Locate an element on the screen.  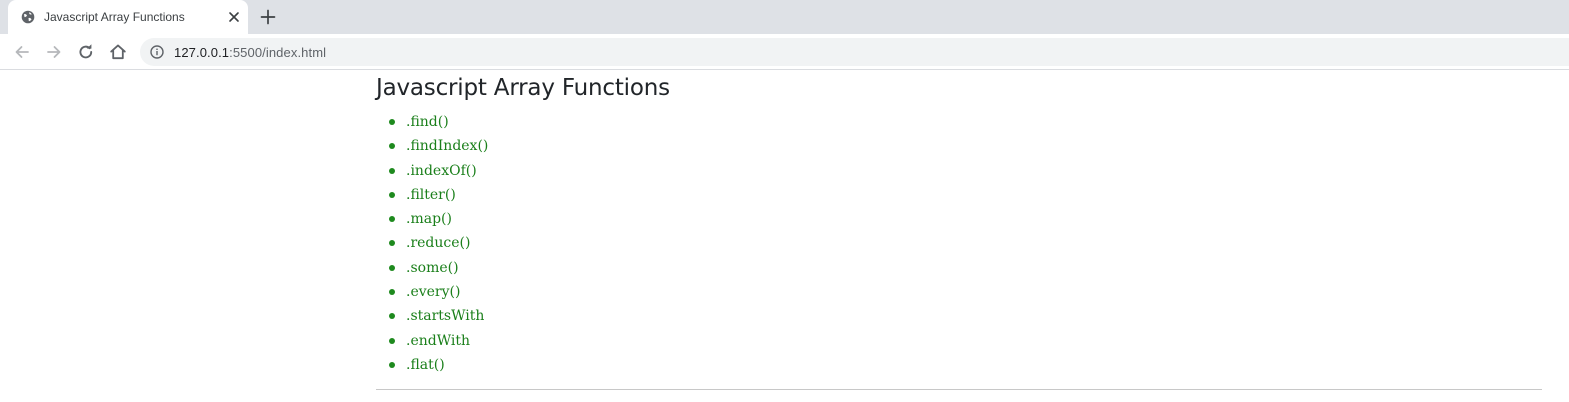
list-item: .find() is located at coordinates (959, 122).